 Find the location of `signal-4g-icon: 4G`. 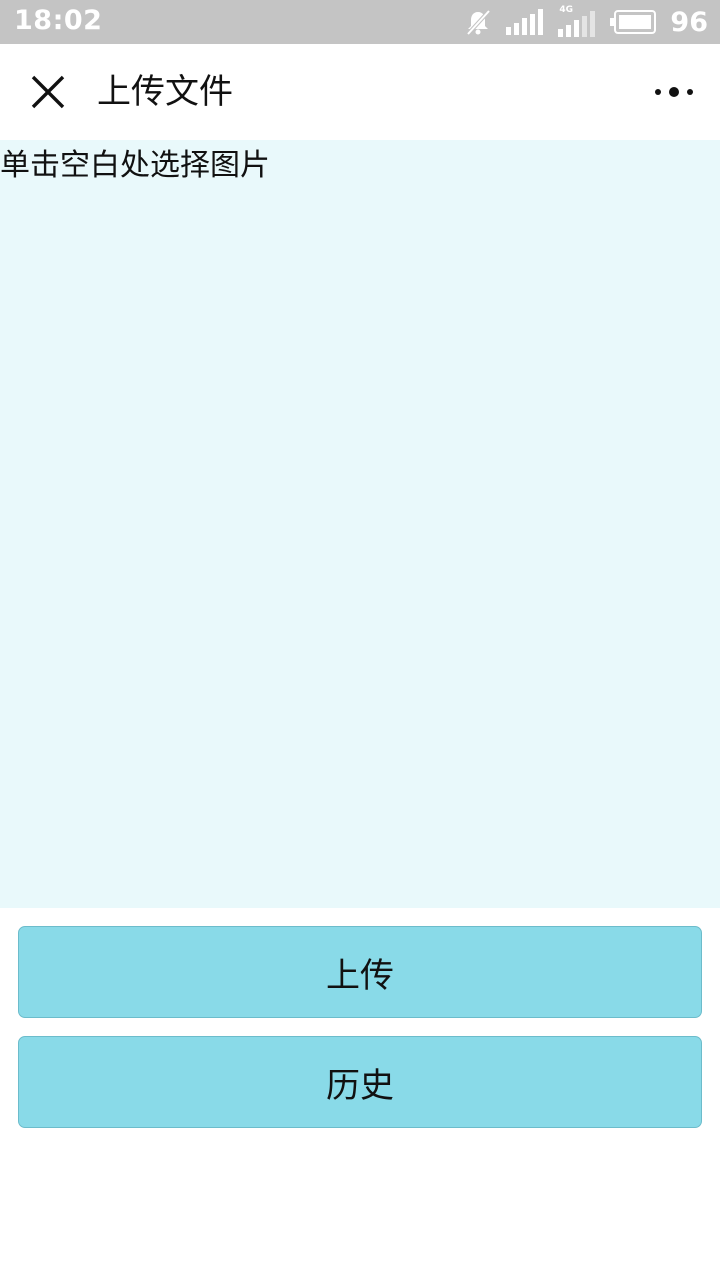

signal-4g-icon: 4G is located at coordinates (577, 21).